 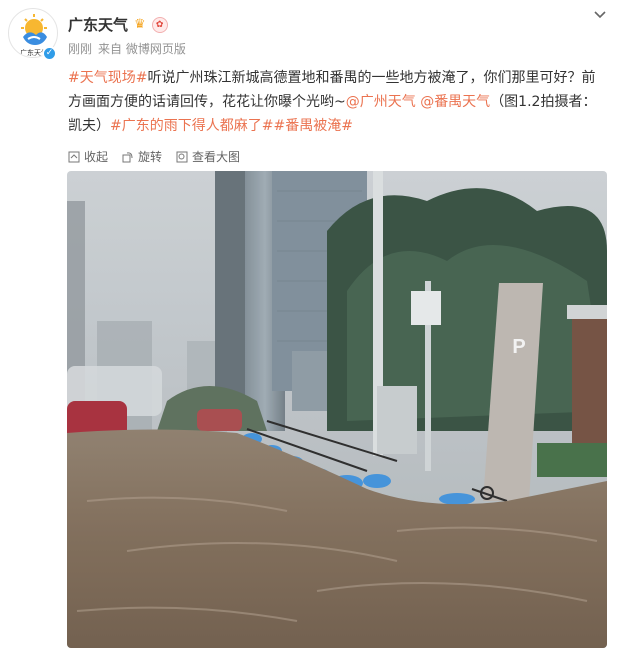 What do you see at coordinates (142, 49) in the screenshot?
I see `post-source: 来自 微博网页版` at bounding box center [142, 49].